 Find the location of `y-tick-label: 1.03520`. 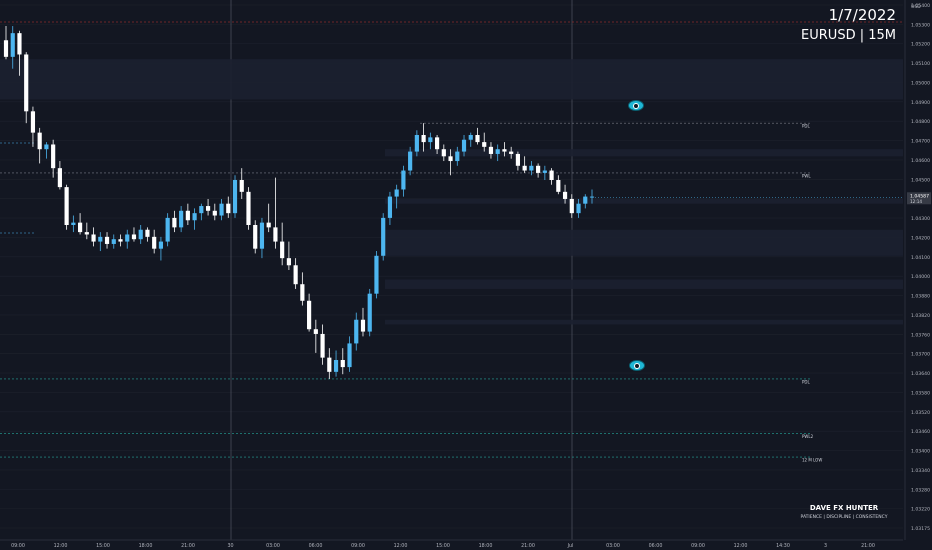

y-tick-label: 1.03520 is located at coordinates (920, 413).